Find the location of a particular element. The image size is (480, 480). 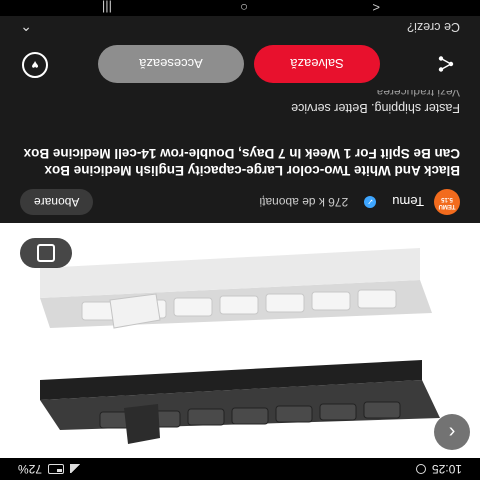

heart-icon: ♥ is located at coordinates (35, 65).